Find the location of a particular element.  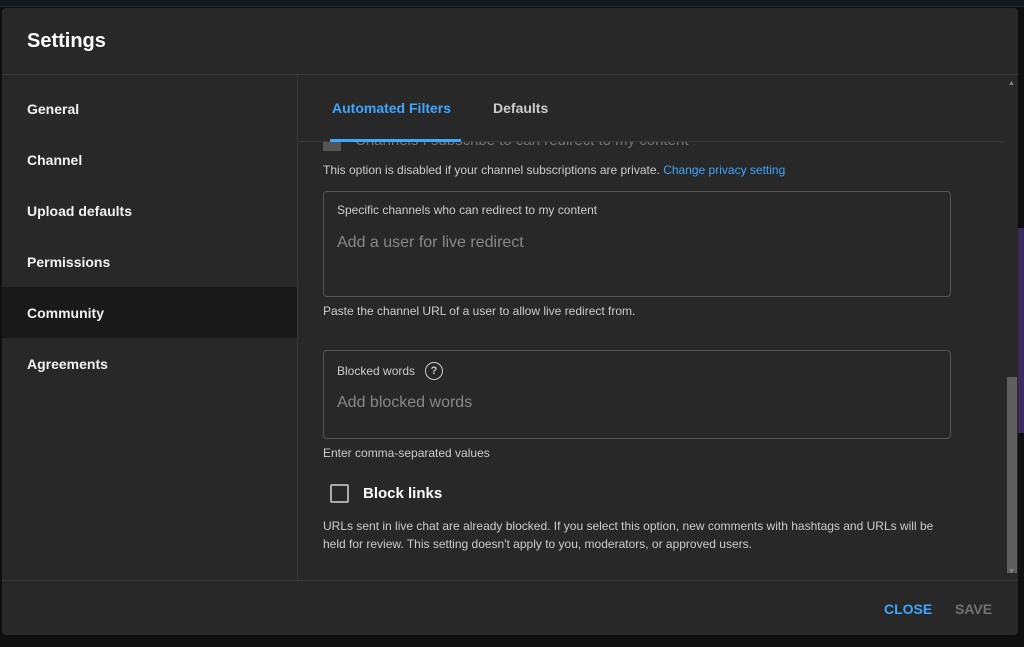

blocked-words-label: Blocked words is located at coordinates (376, 371).